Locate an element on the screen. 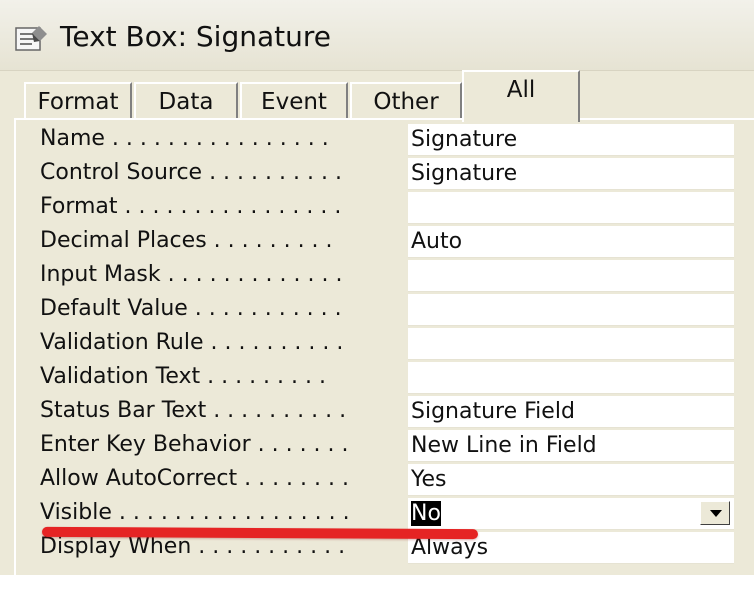 Image resolution: width=754 pixels, height=590 pixels. property-value-enter-key-behavior: New Line in Field is located at coordinates (571, 446).